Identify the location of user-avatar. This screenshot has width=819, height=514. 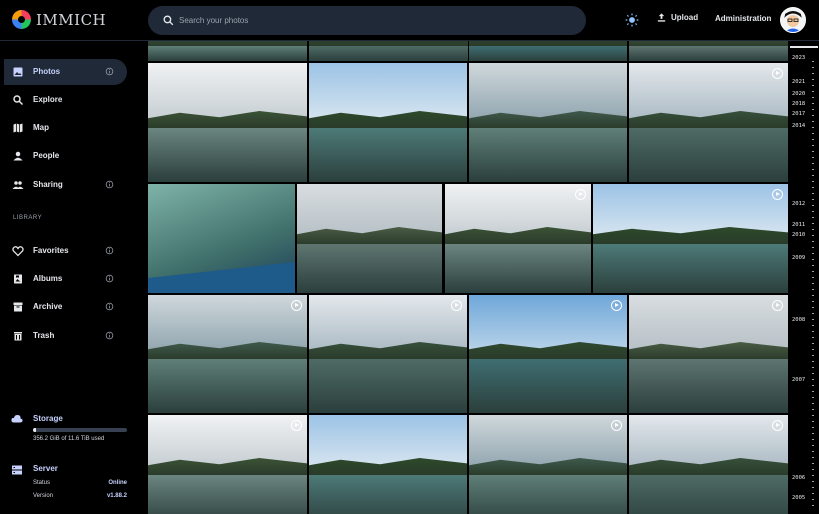
(793, 20).